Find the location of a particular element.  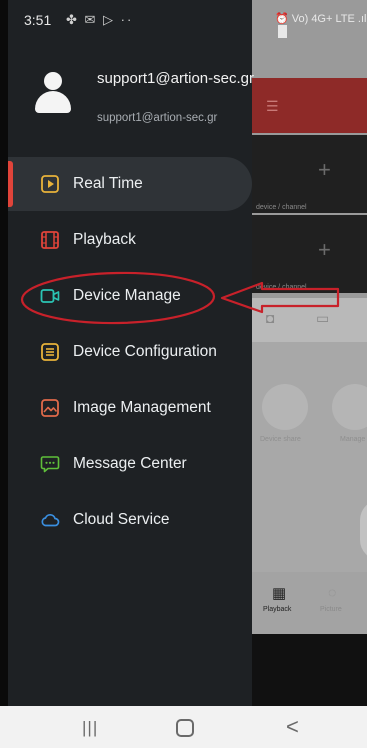

tab-picture-label: Picture is located at coordinates (331, 609).